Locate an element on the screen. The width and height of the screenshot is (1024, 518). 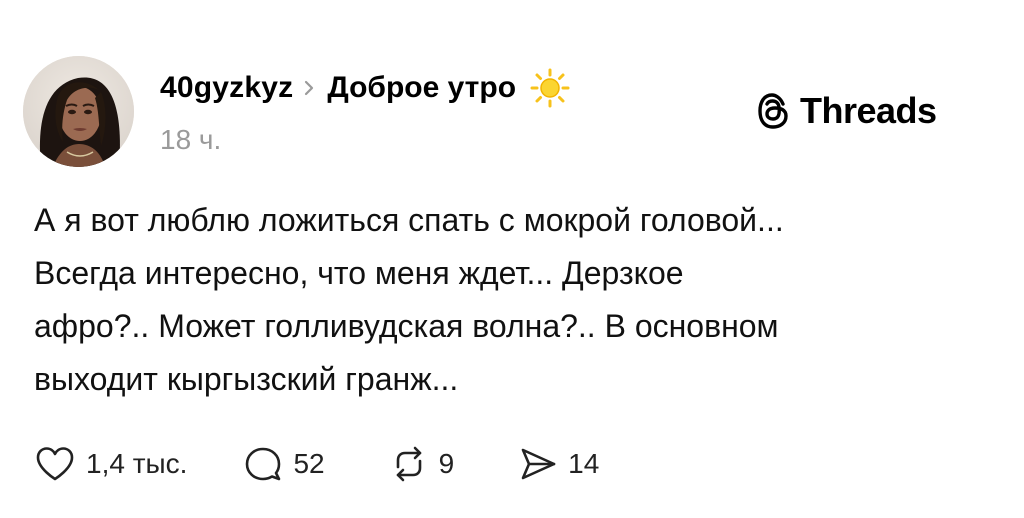
chevron-right-icon is located at coordinates (309, 88).